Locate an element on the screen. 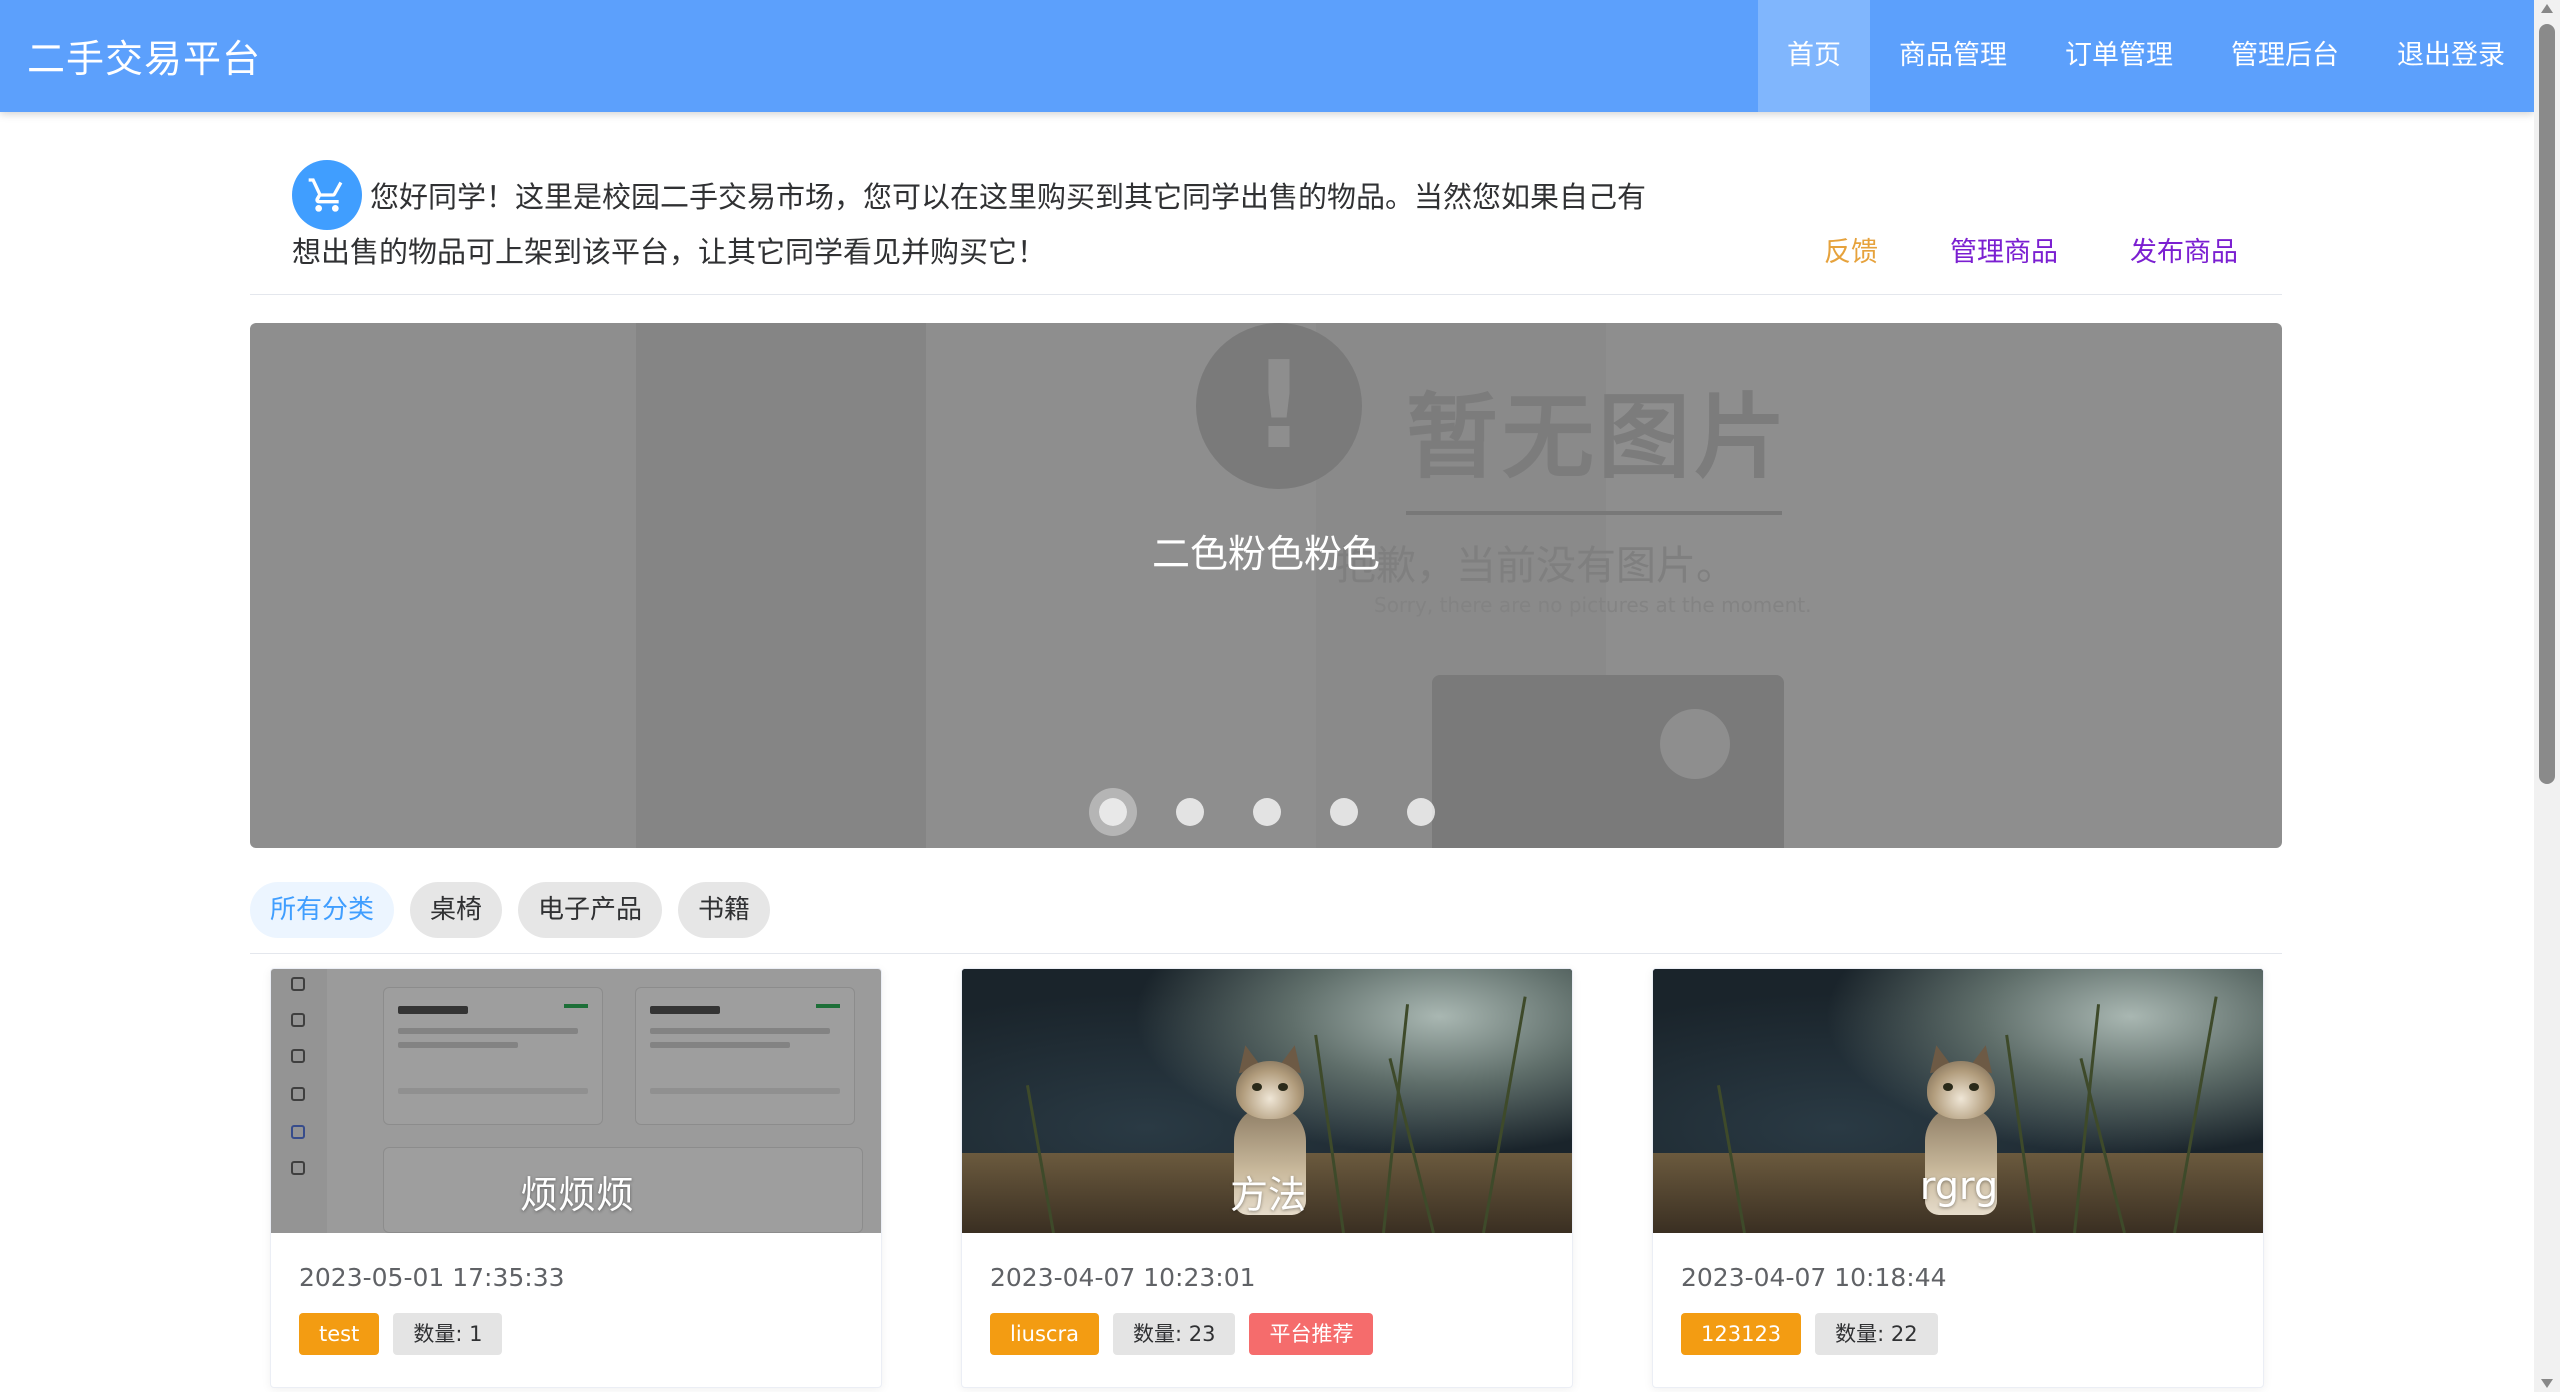  product-tags: liuscra 数量: 23 平台推荐 is located at coordinates (1188, 1334).